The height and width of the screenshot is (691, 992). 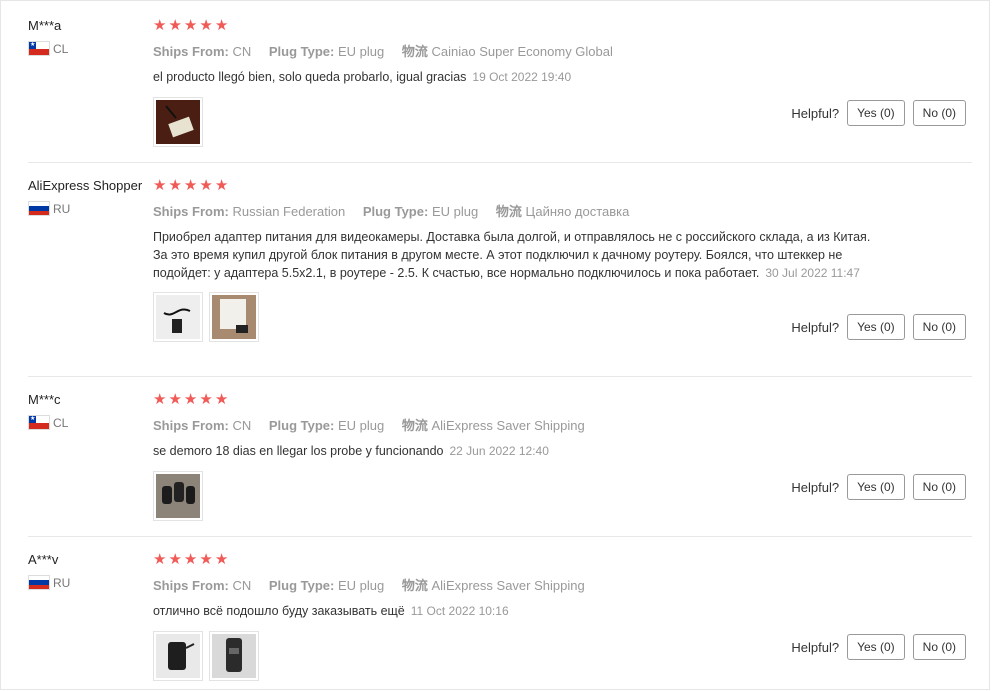 I want to click on ships-from-value: Russian Federation, so click(x=289, y=211).